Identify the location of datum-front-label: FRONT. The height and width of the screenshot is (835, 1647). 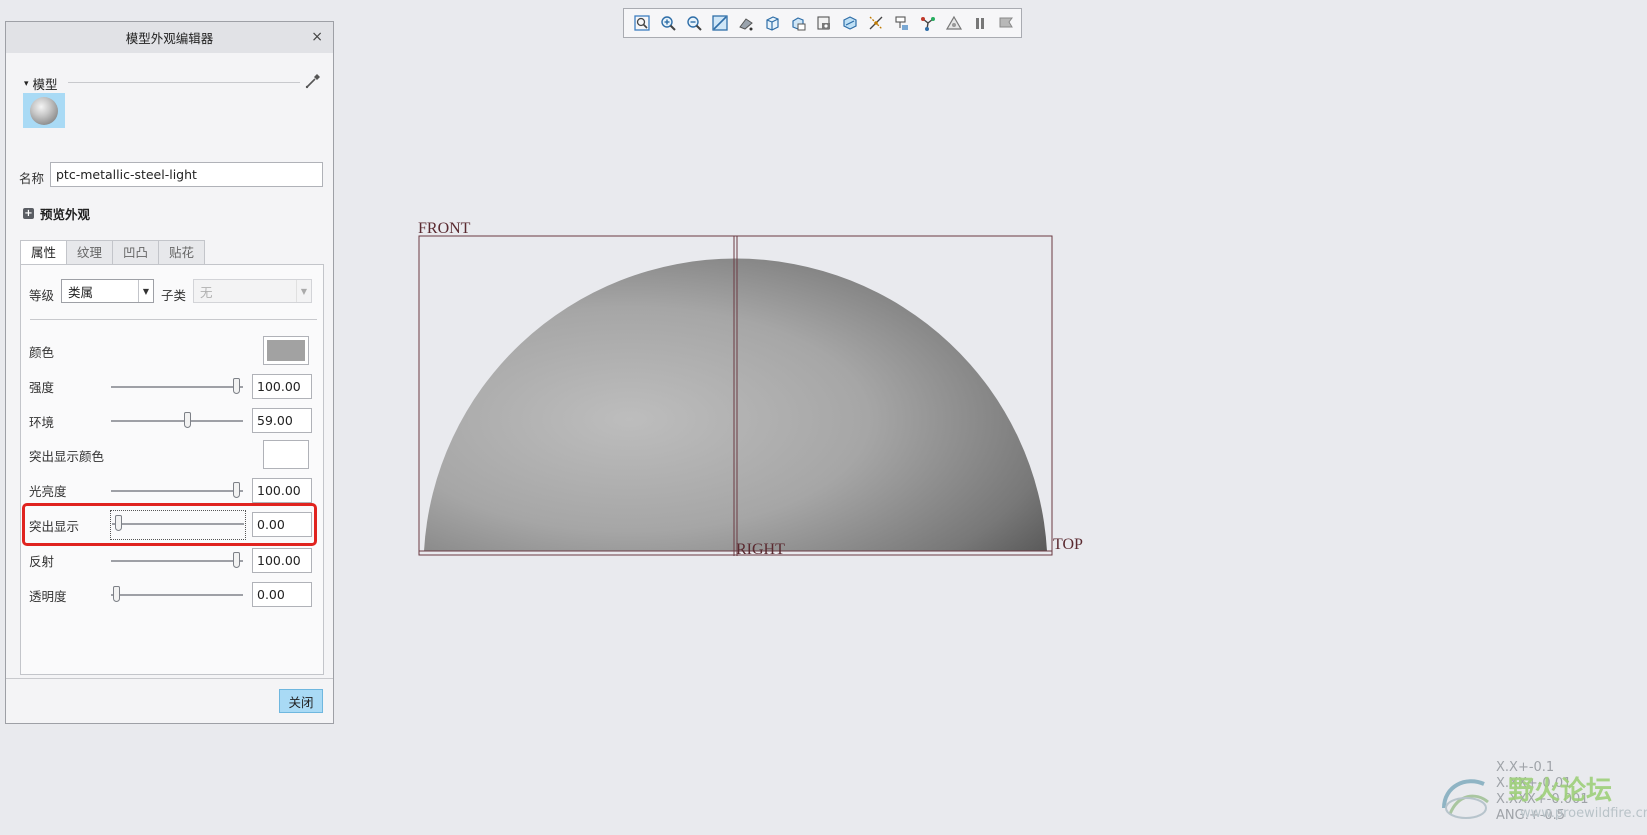
(444, 228).